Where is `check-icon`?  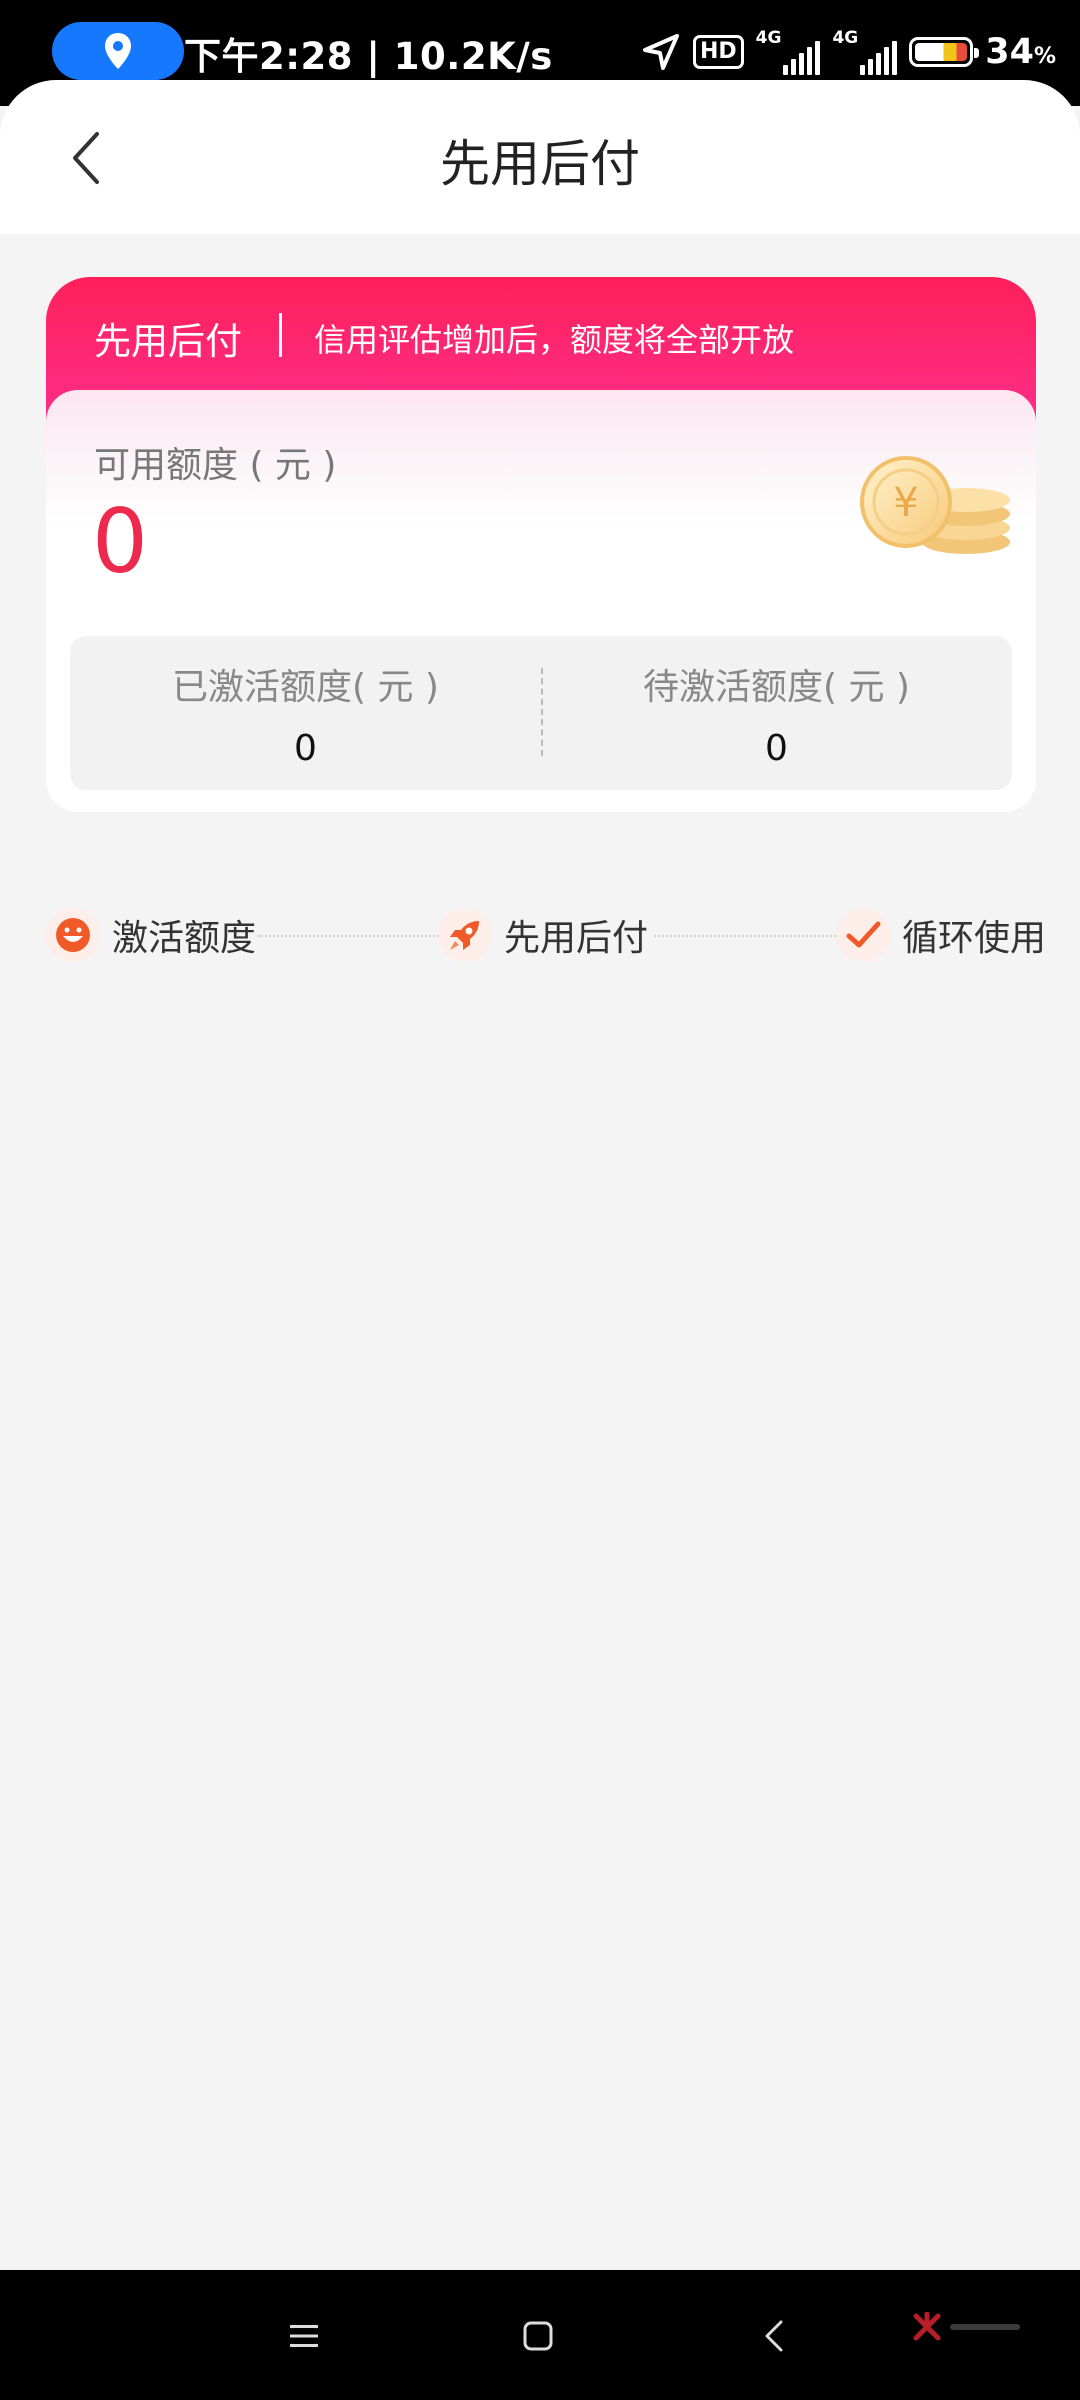 check-icon is located at coordinates (863, 935).